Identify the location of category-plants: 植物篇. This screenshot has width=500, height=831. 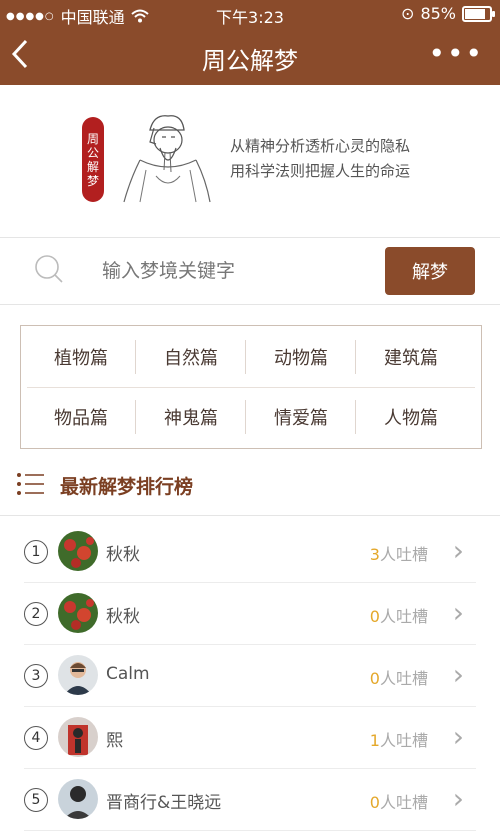
(81, 357).